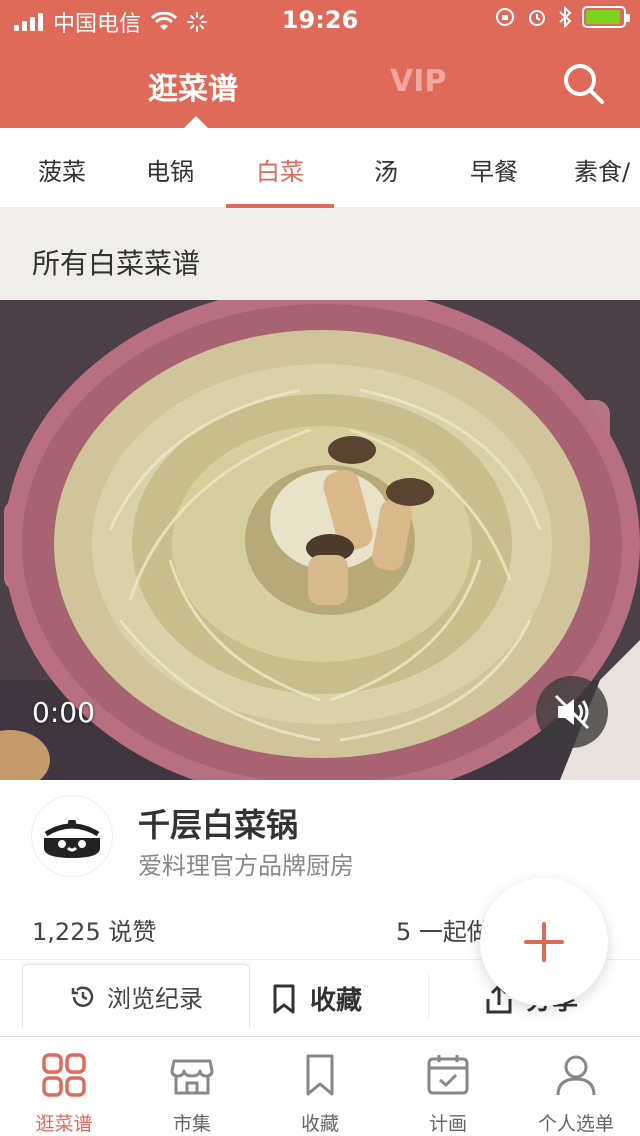 The image size is (640, 1136). What do you see at coordinates (537, 18) in the screenshot?
I see `alarm-icon` at bounding box center [537, 18].